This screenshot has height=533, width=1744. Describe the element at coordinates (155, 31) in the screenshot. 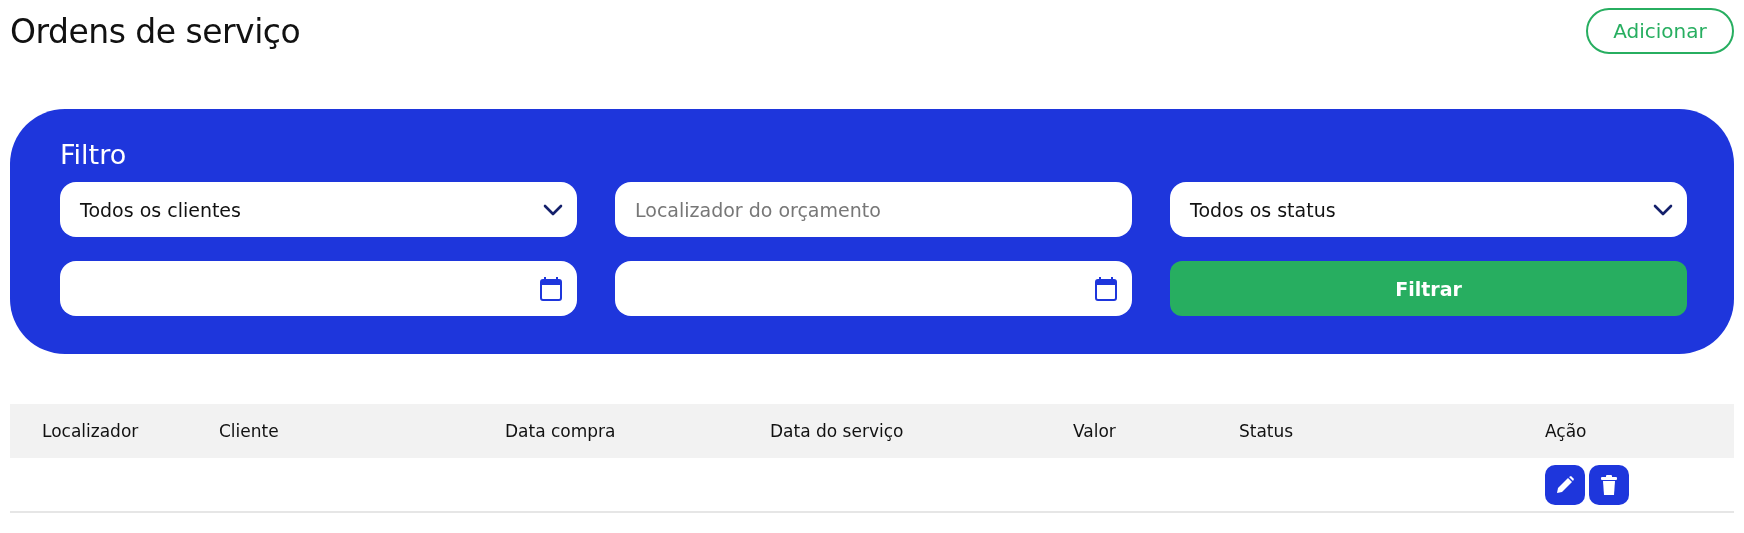

I see `page-title: Ordens de serviço` at that location.